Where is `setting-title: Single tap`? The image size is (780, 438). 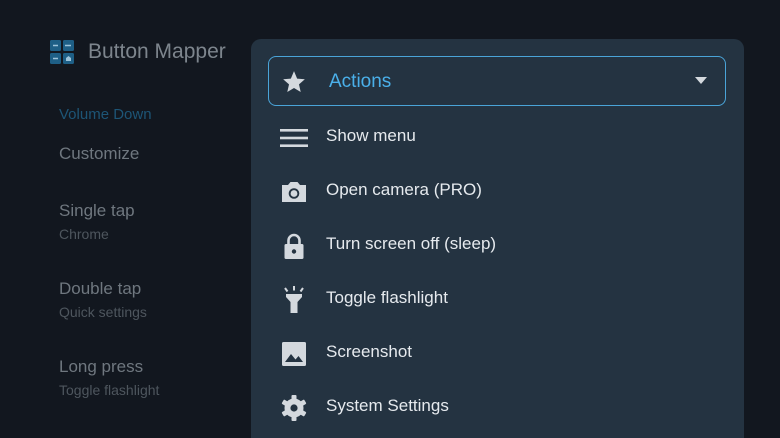
setting-title: Single tap is located at coordinates (97, 210).